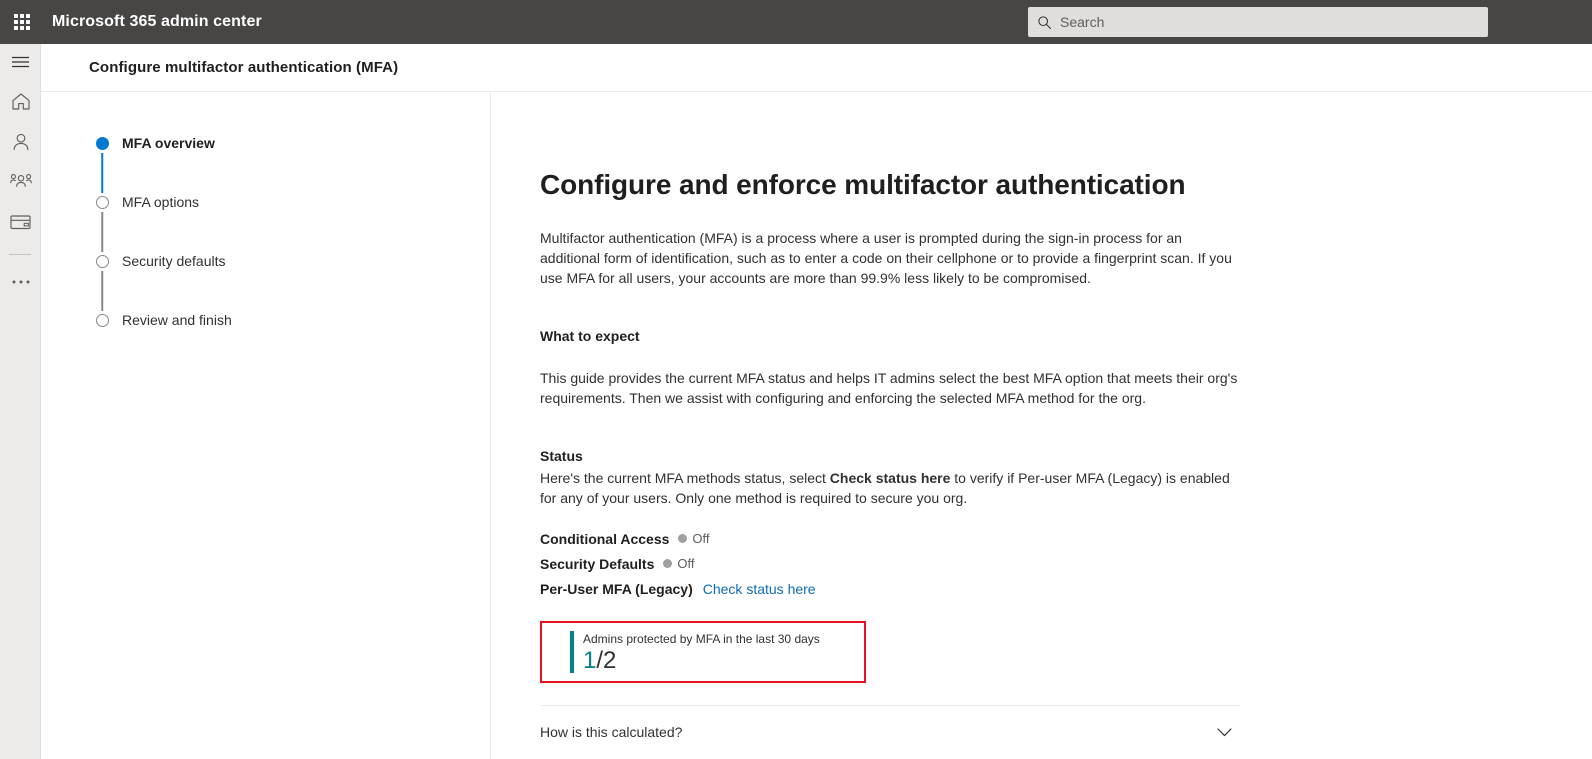  What do you see at coordinates (161, 281) in the screenshot?
I see `wizard-step-security-defaults: Security defaults` at bounding box center [161, 281].